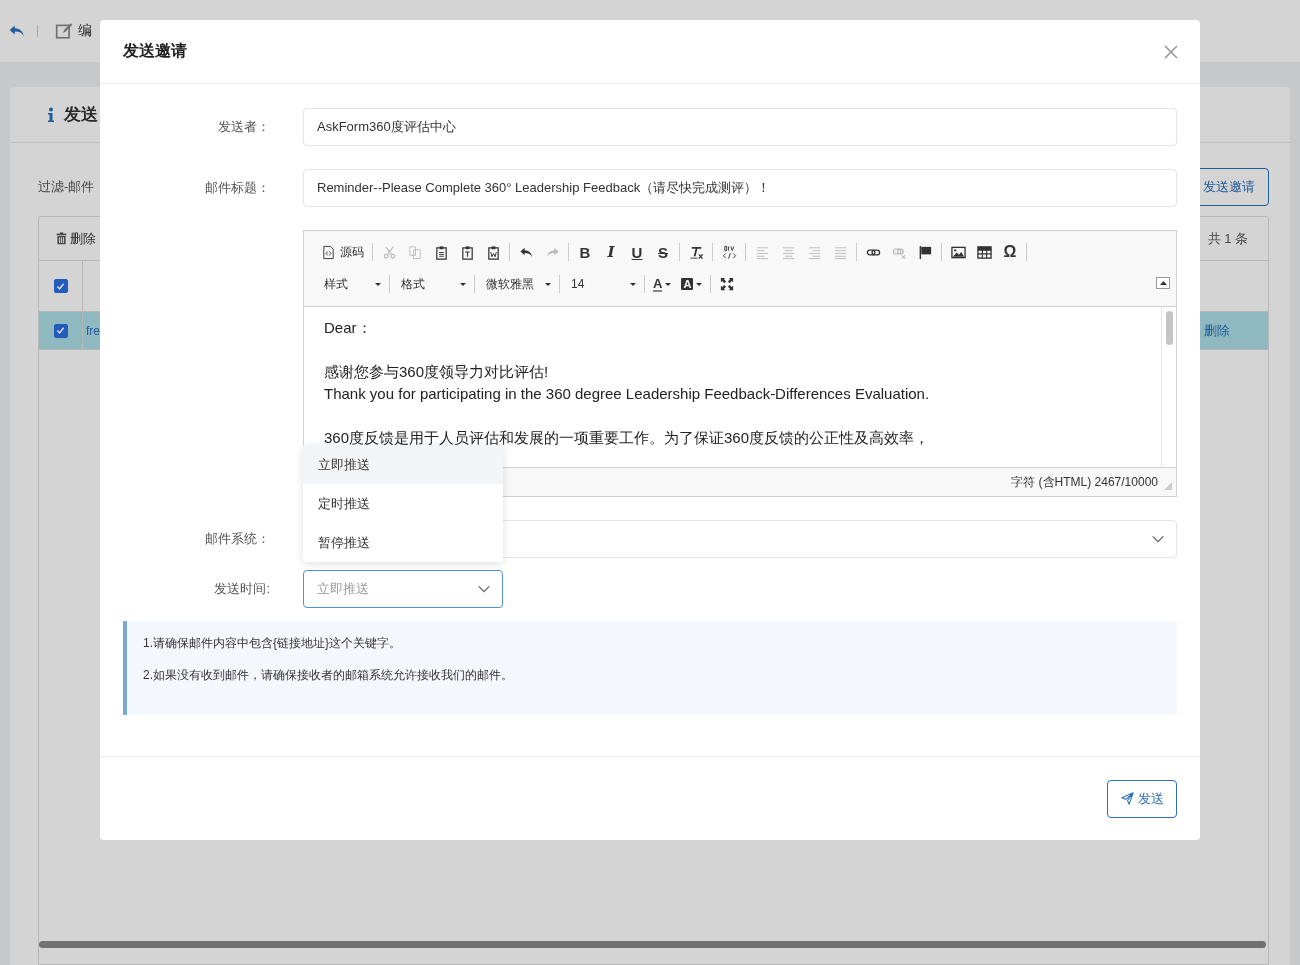 This screenshot has width=1300, height=965. What do you see at coordinates (602, 284) in the screenshot?
I see `toolbar-dropdown: 14` at bounding box center [602, 284].